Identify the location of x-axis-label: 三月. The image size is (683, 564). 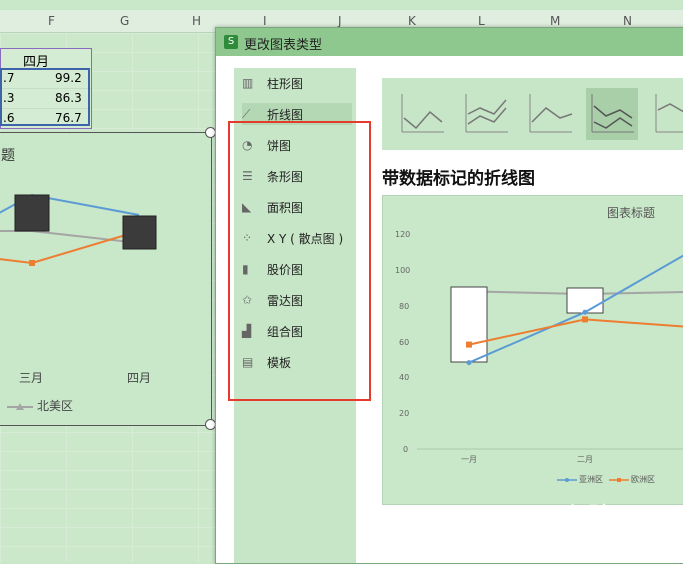
(31, 378).